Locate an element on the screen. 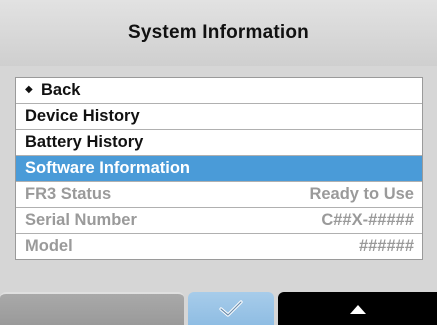 The height and width of the screenshot is (325, 437). up-arrow-icon is located at coordinates (357, 309).